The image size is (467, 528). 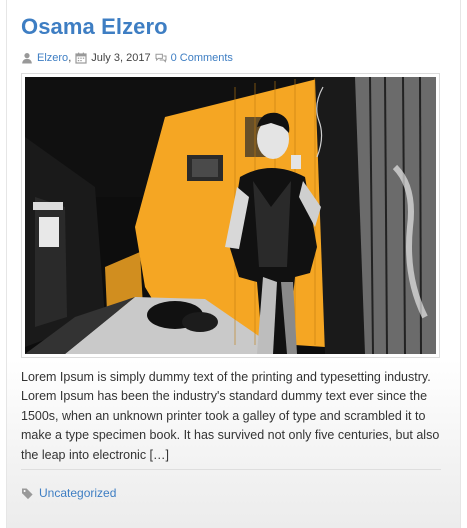 What do you see at coordinates (94, 27) in the screenshot?
I see `post-title: Osama Elzero` at bounding box center [94, 27].